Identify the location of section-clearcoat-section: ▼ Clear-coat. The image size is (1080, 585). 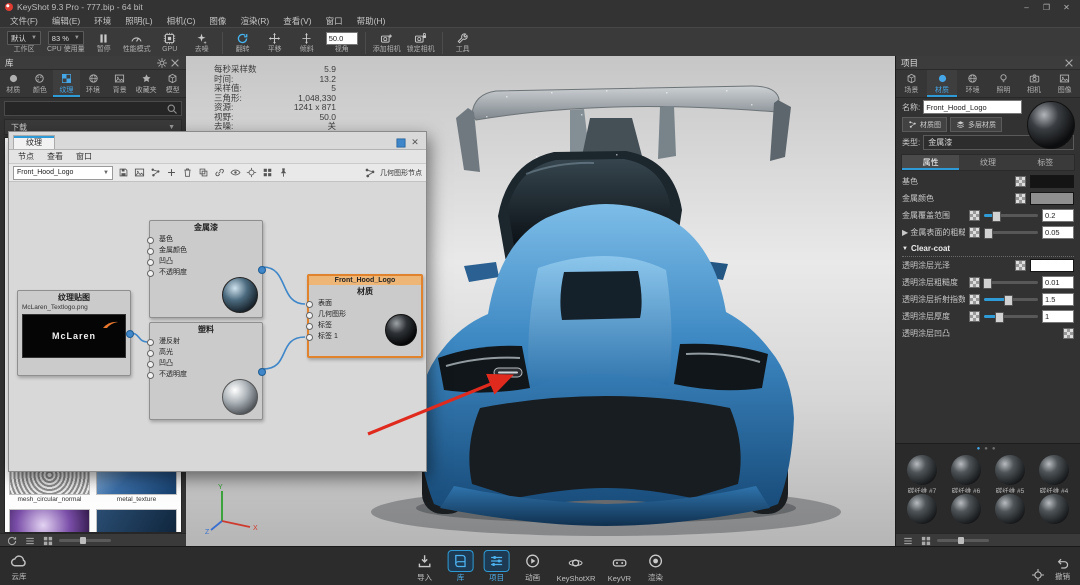
(988, 249).